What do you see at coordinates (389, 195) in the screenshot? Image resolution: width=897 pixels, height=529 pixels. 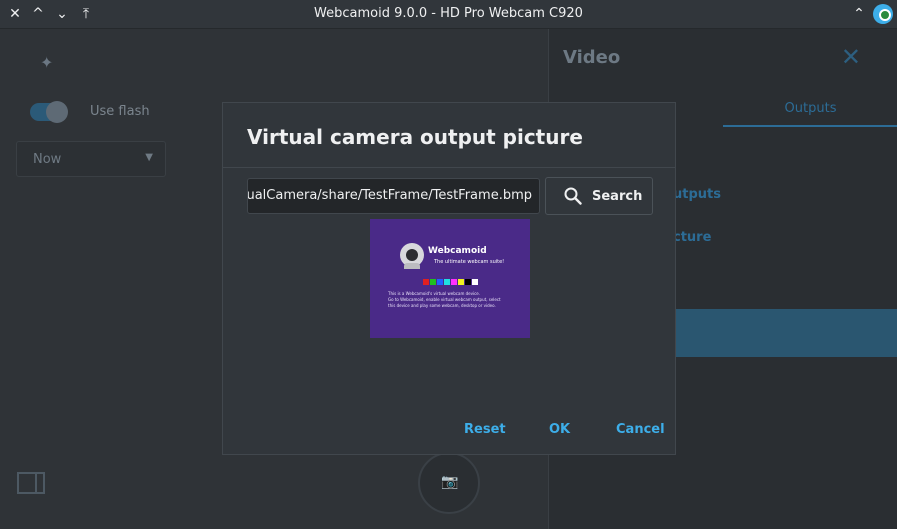 I see `picture-path-value: tualCamera/share/TestFrame/TestFrame.bmp` at bounding box center [389, 195].